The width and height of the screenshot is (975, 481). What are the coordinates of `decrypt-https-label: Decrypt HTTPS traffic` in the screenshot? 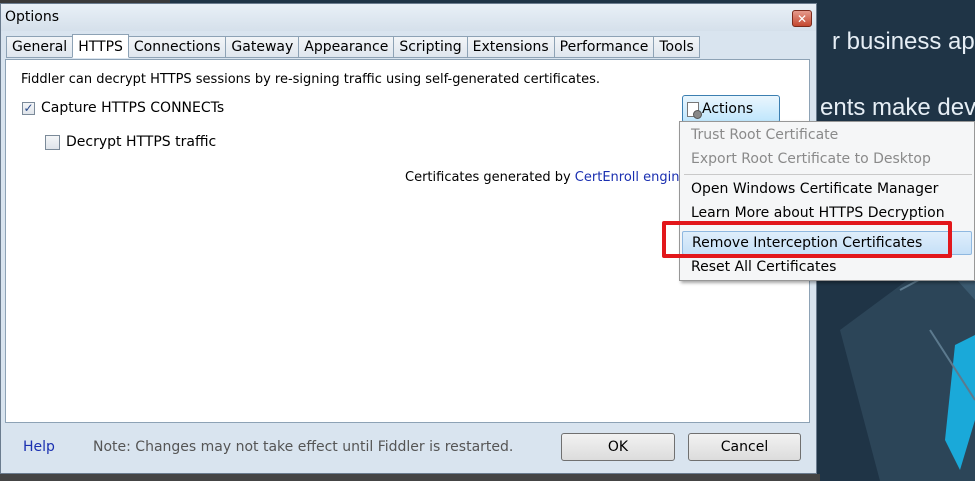 It's located at (141, 142).